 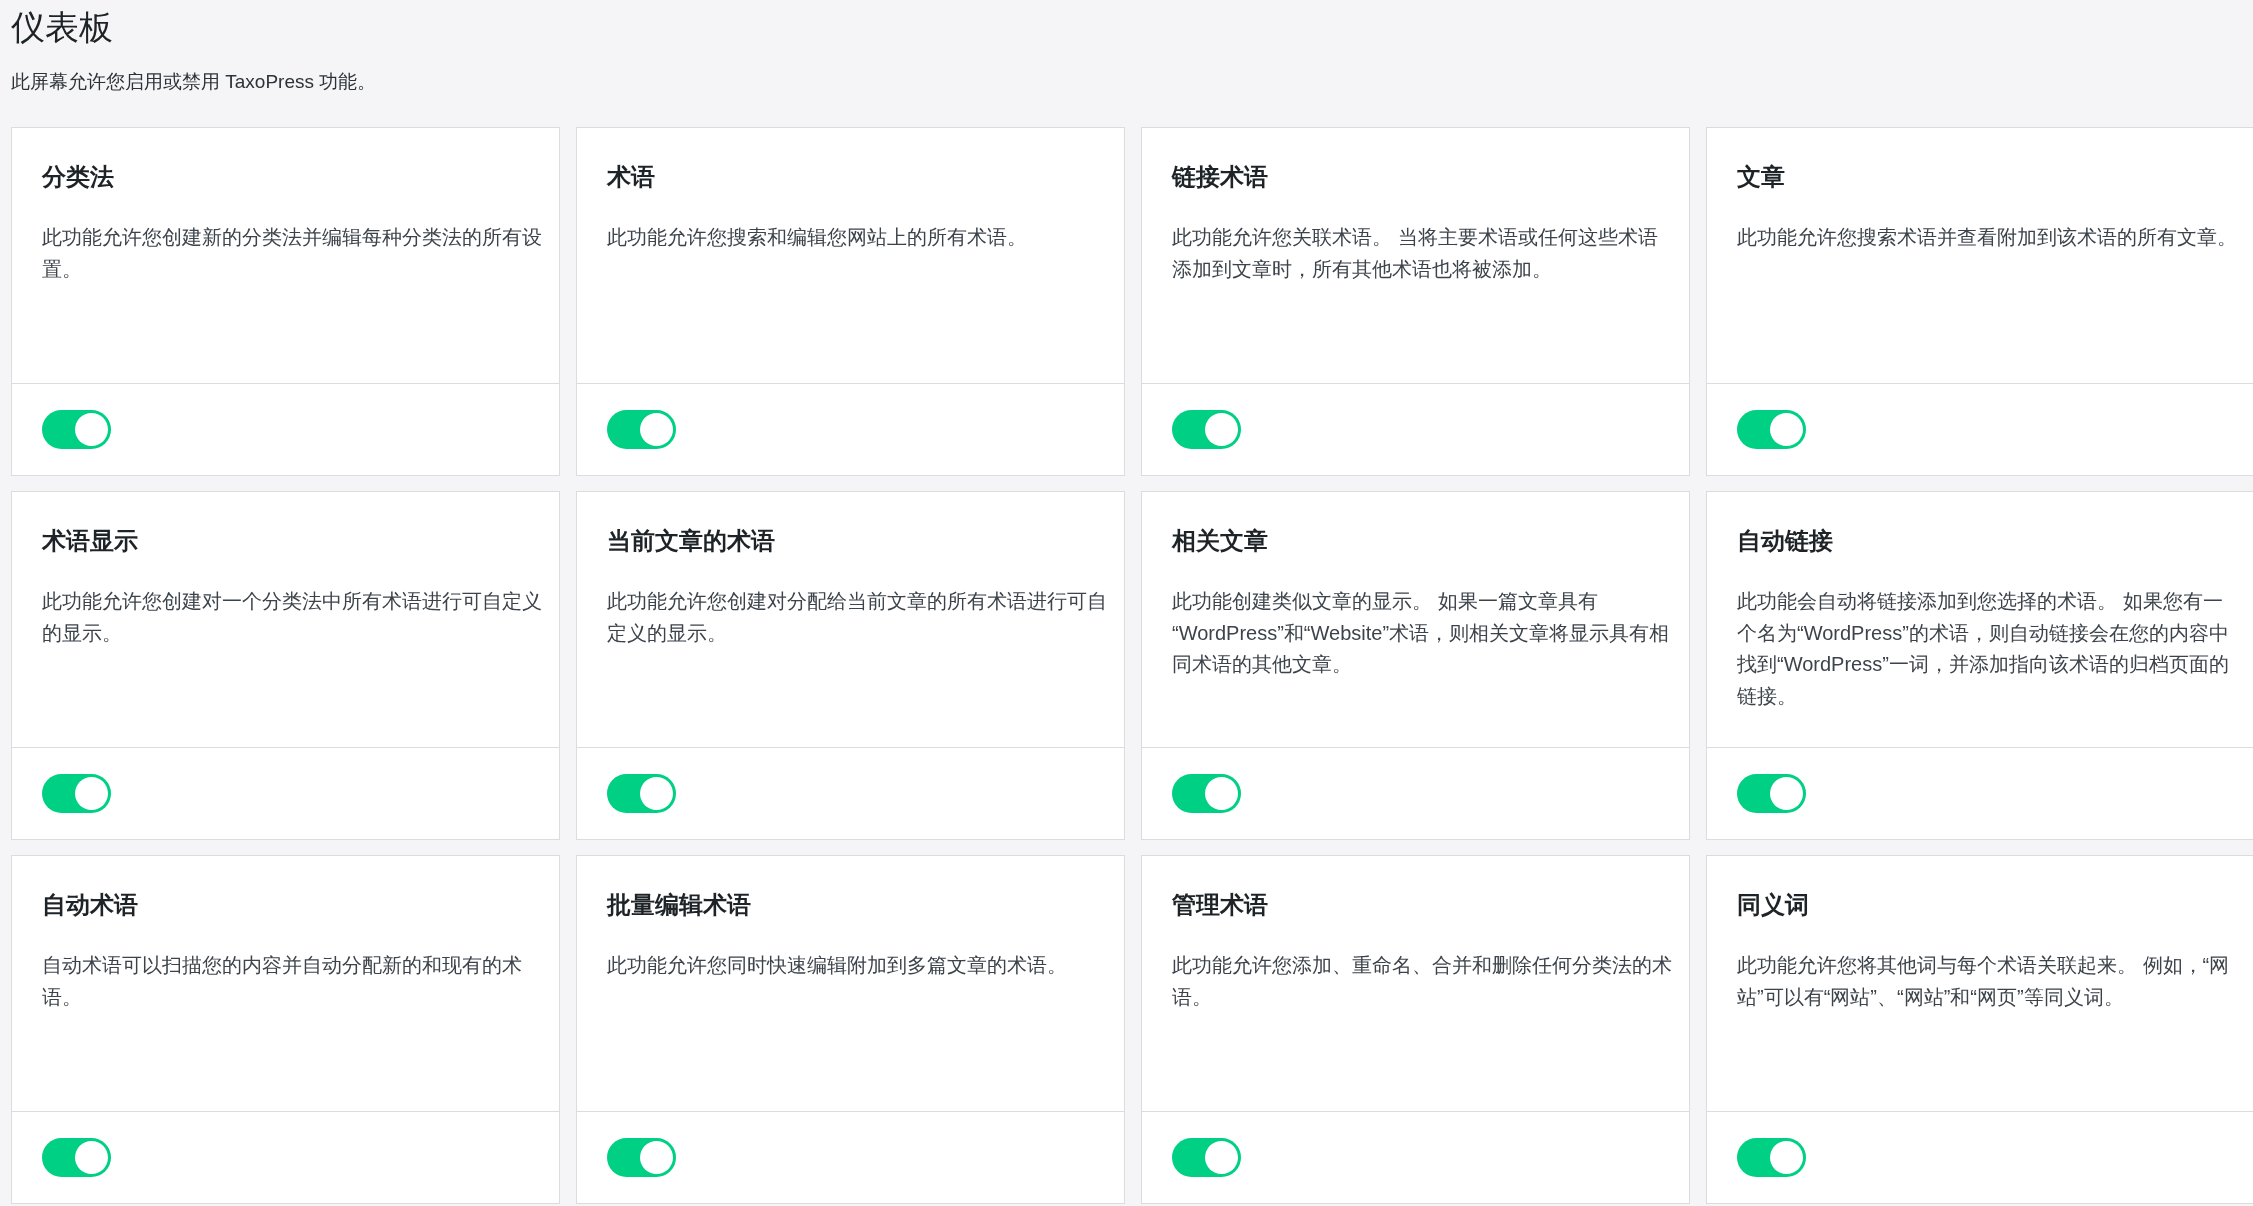 What do you see at coordinates (90, 905) in the screenshot?
I see `card-title: 自动术语` at bounding box center [90, 905].